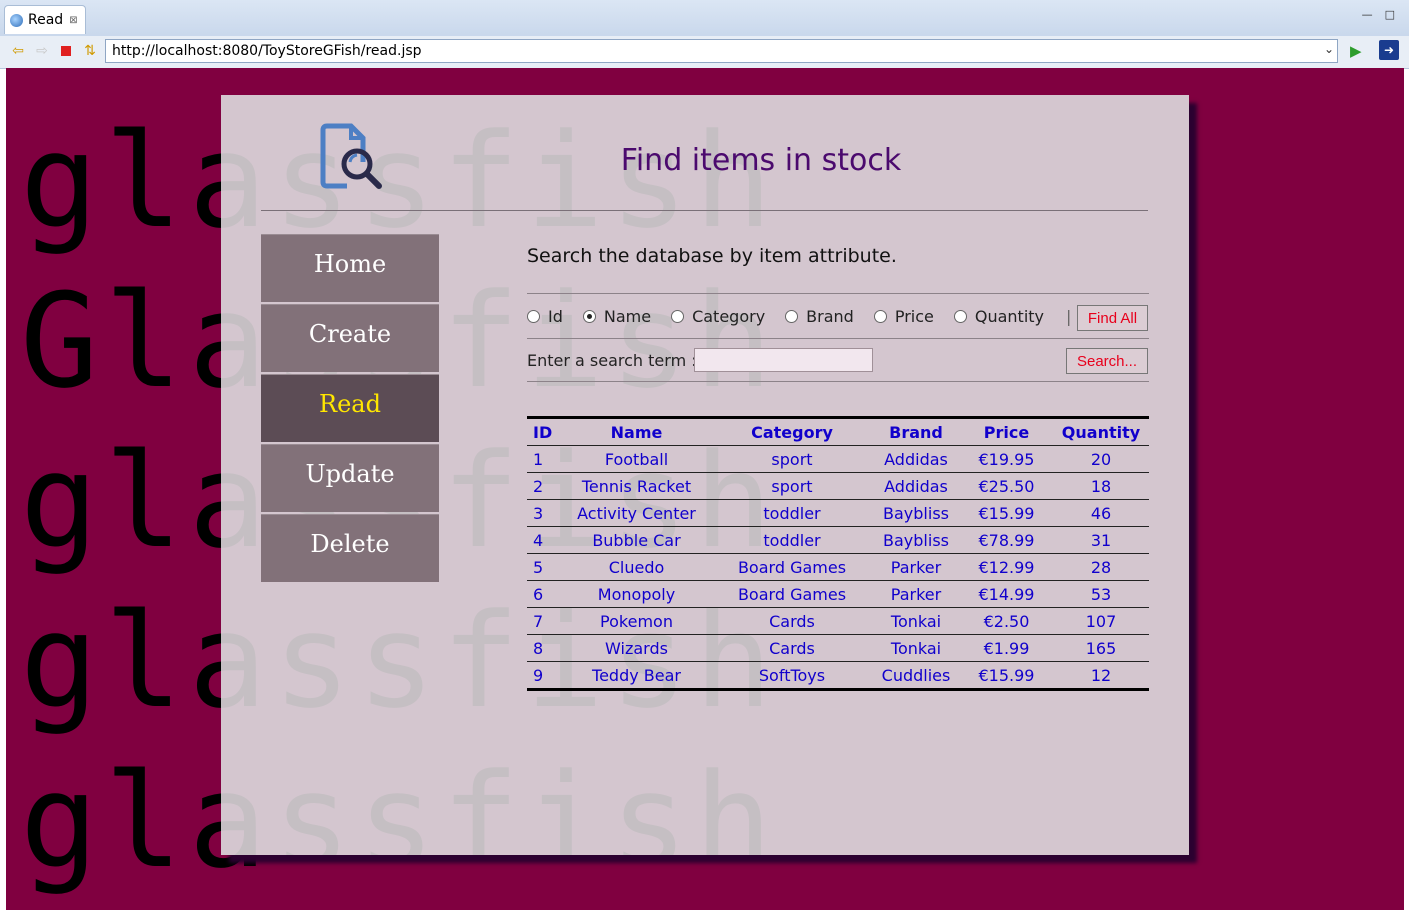 The image size is (1409, 914). What do you see at coordinates (1101, 594) in the screenshot?
I see `cell-quantity: 53` at bounding box center [1101, 594].